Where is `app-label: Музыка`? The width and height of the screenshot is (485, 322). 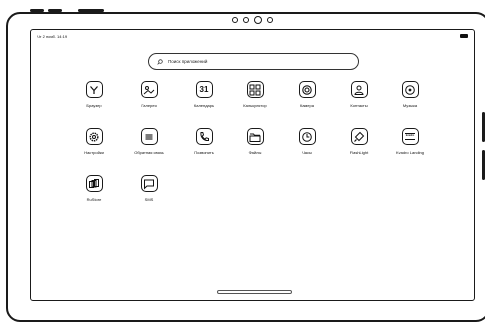 app-label: Музыка is located at coordinates (410, 105).